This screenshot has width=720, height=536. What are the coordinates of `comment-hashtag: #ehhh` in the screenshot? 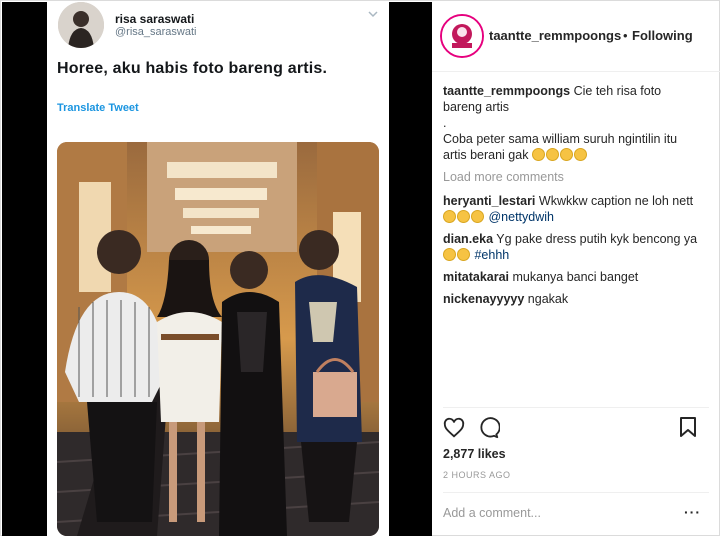 It's located at (491, 255).